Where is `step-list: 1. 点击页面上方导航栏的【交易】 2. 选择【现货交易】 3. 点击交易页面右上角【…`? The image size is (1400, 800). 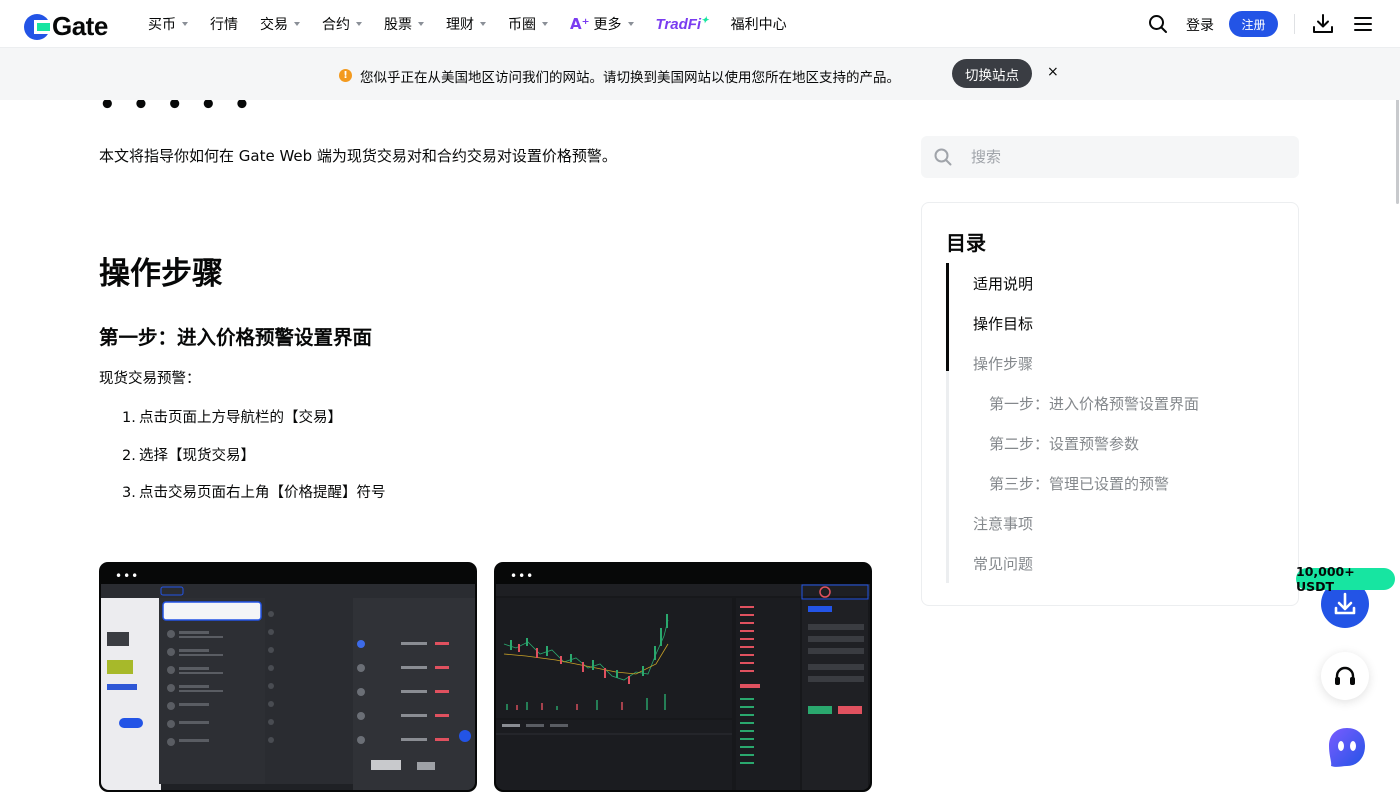
step-list: 1. 点击页面上方导航栏的【交易】 2. 选择【现货交易】 3. 点击交易页面右上角【… is located at coordinates (254, 462).